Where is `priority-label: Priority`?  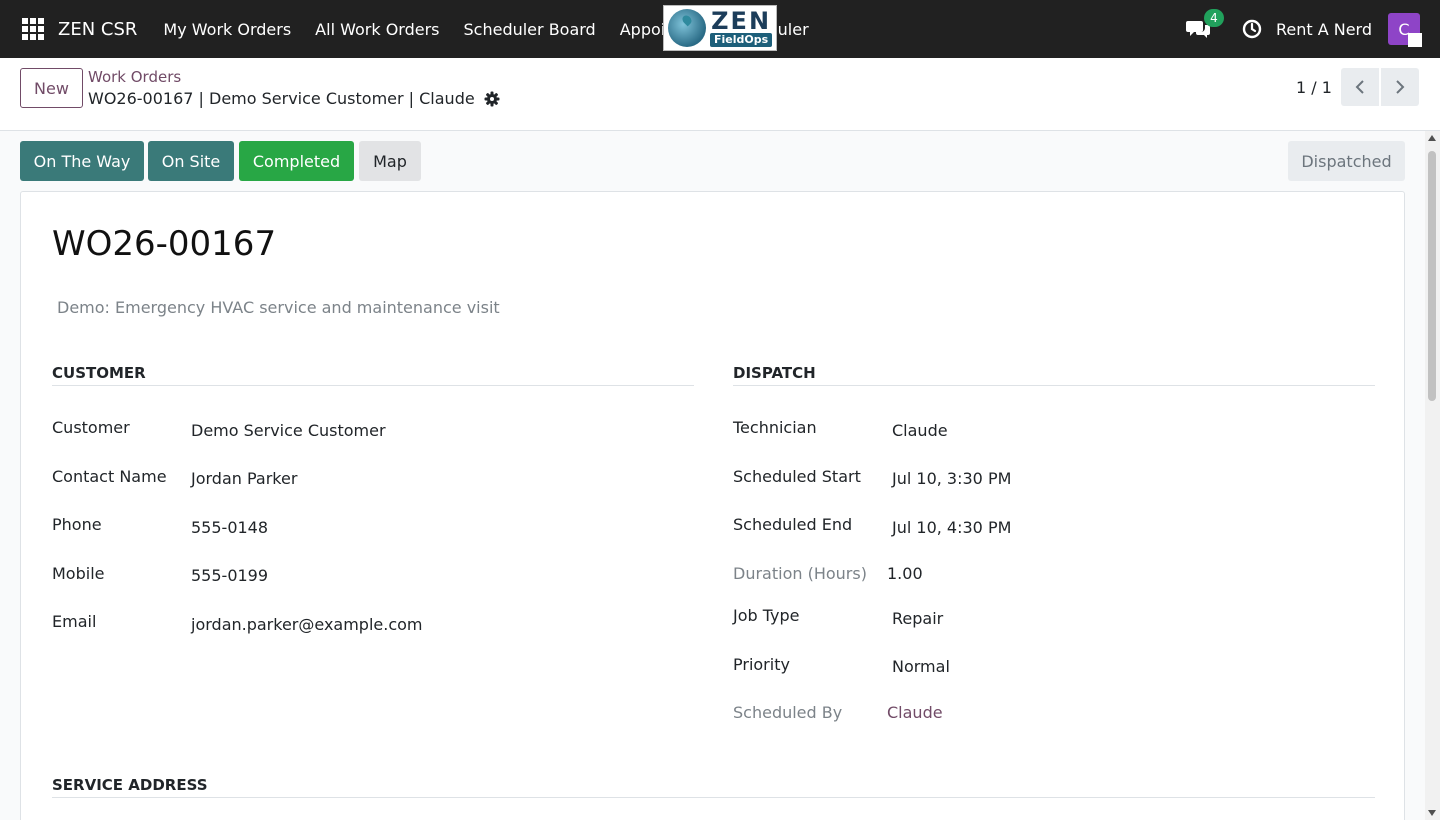 priority-label: Priority is located at coordinates (761, 664).